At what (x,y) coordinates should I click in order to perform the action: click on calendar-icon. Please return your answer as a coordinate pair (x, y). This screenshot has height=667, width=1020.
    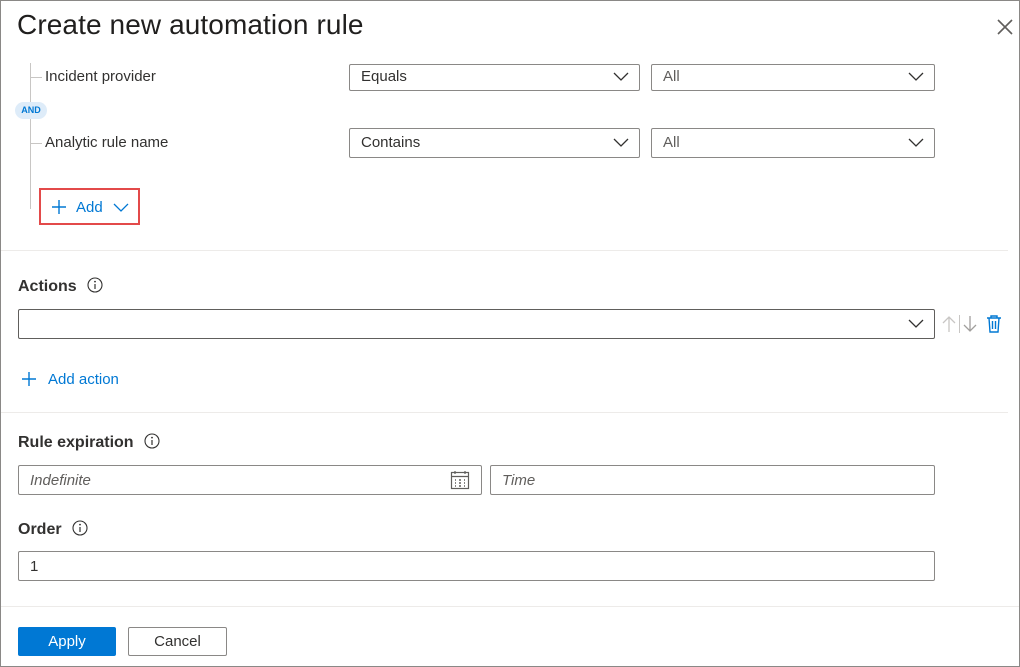
    Looking at the image, I should click on (460, 480).